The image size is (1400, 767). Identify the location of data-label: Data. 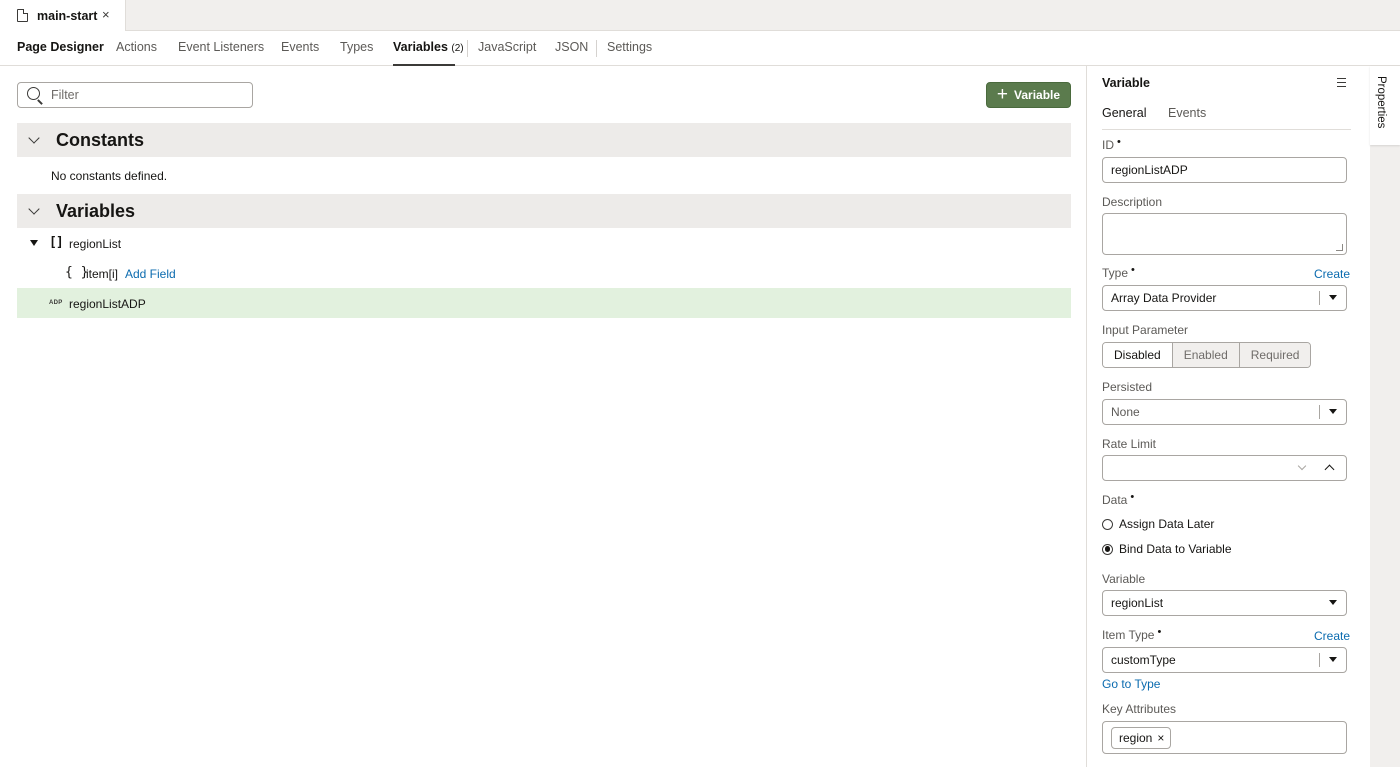
(1115, 500).